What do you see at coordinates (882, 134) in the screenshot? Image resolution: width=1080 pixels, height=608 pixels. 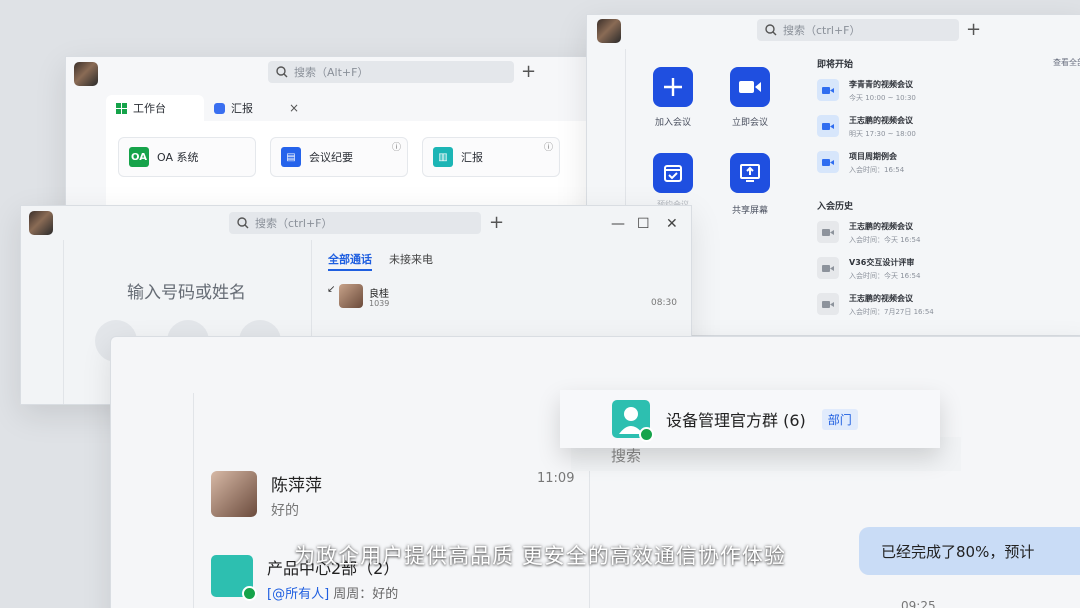 I see `meeting-time: 明天 17:30 ~ 18:00` at bounding box center [882, 134].